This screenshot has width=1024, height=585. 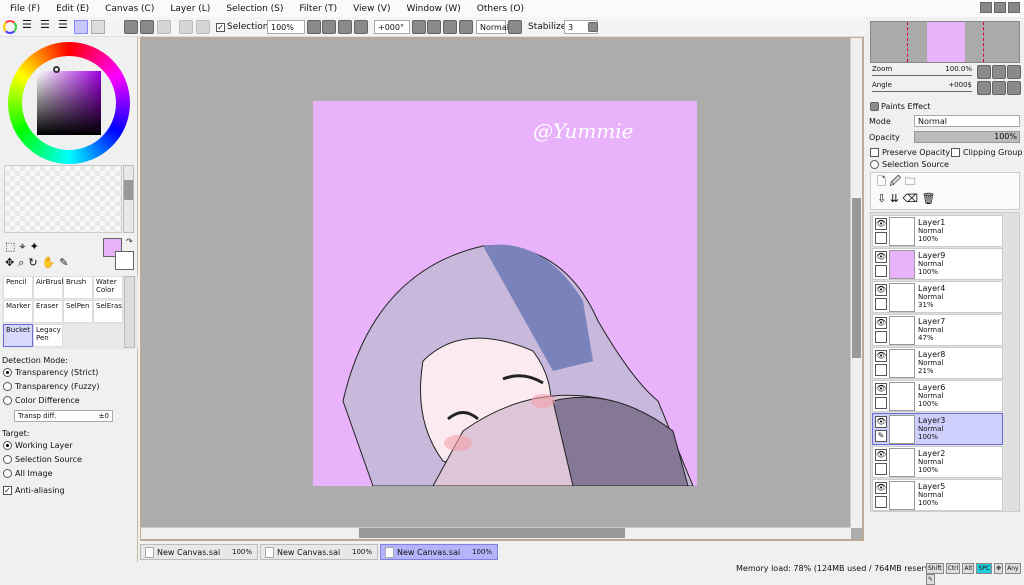 What do you see at coordinates (439, 552) in the screenshot?
I see `document-tab-active: New Canvas.sai 100%` at bounding box center [439, 552].